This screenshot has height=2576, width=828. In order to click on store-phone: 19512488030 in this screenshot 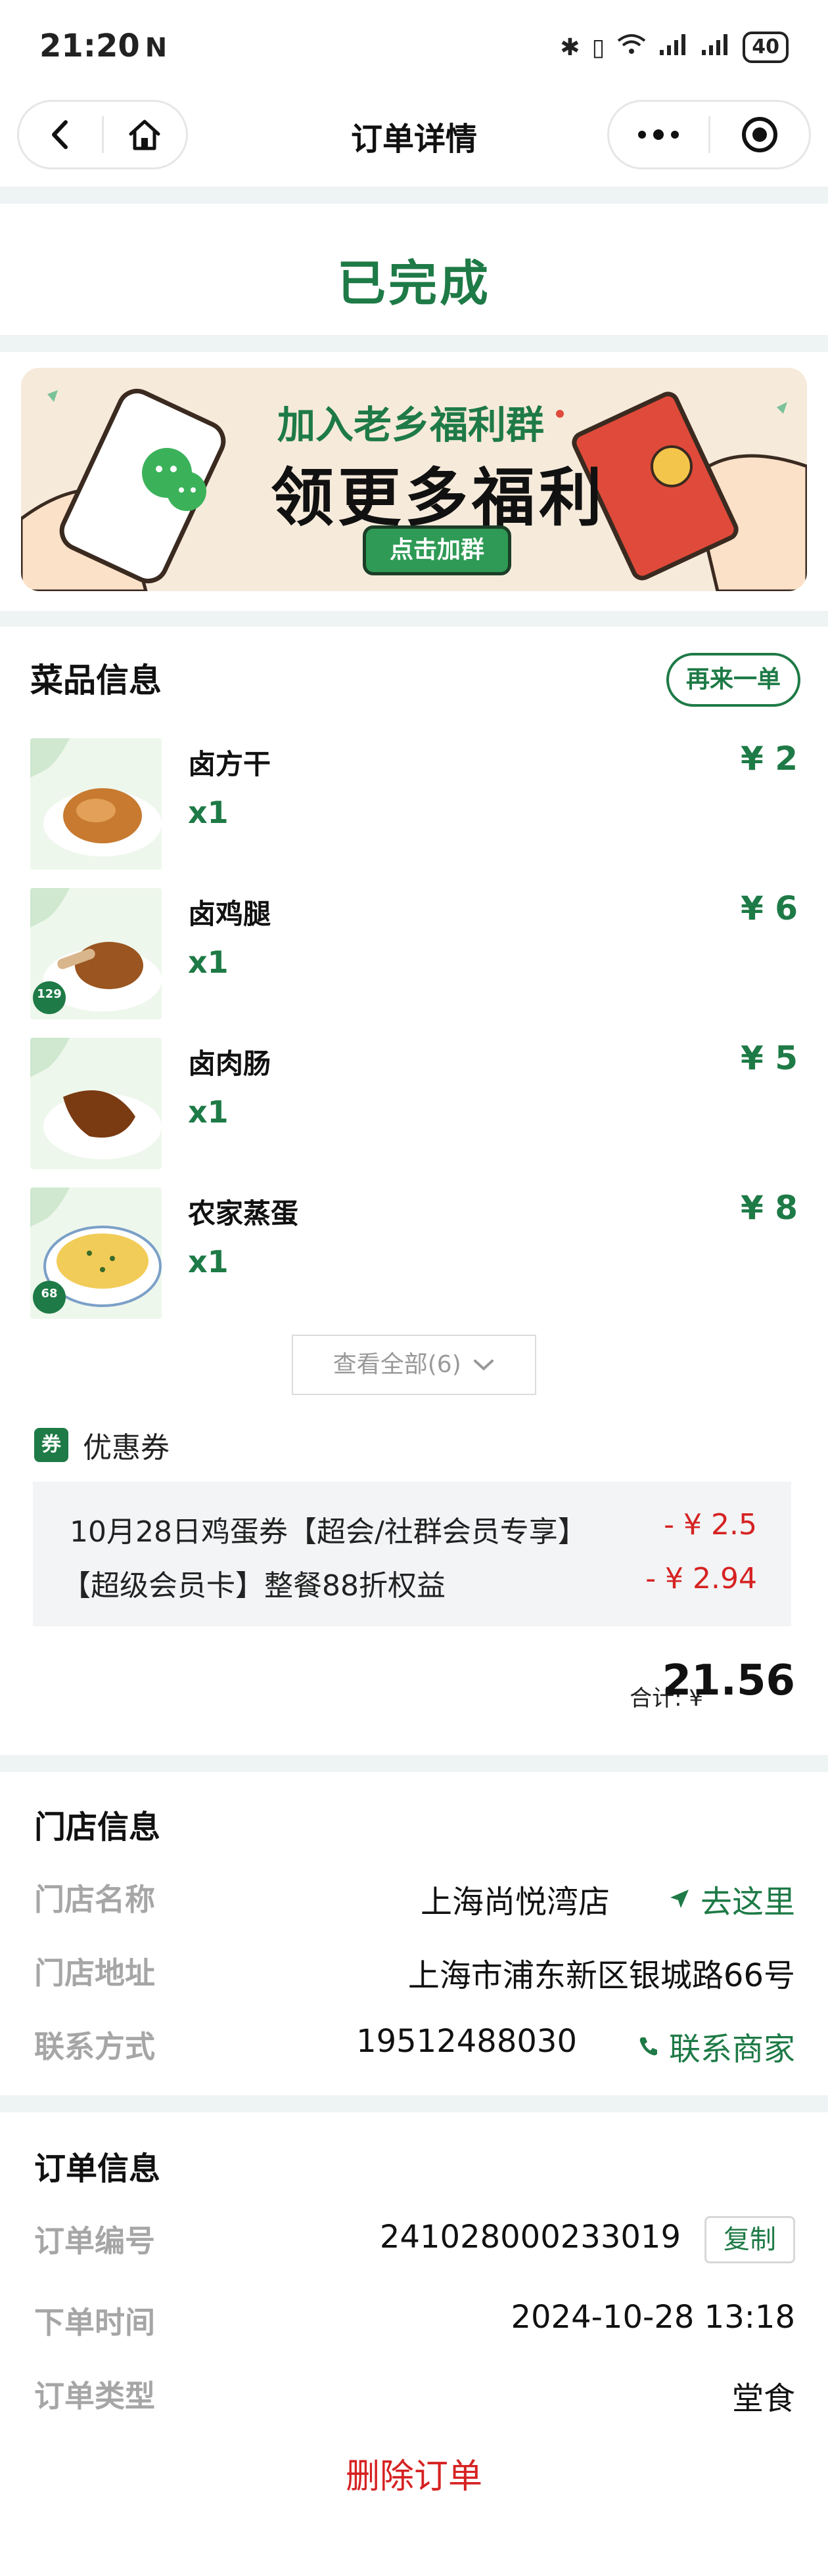, I will do `click(466, 2042)`.